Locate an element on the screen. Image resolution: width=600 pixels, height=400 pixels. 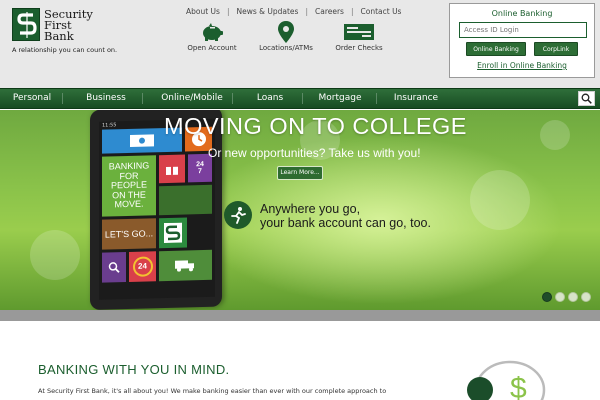
phone-time: 11:55 is located at coordinates (109, 125).